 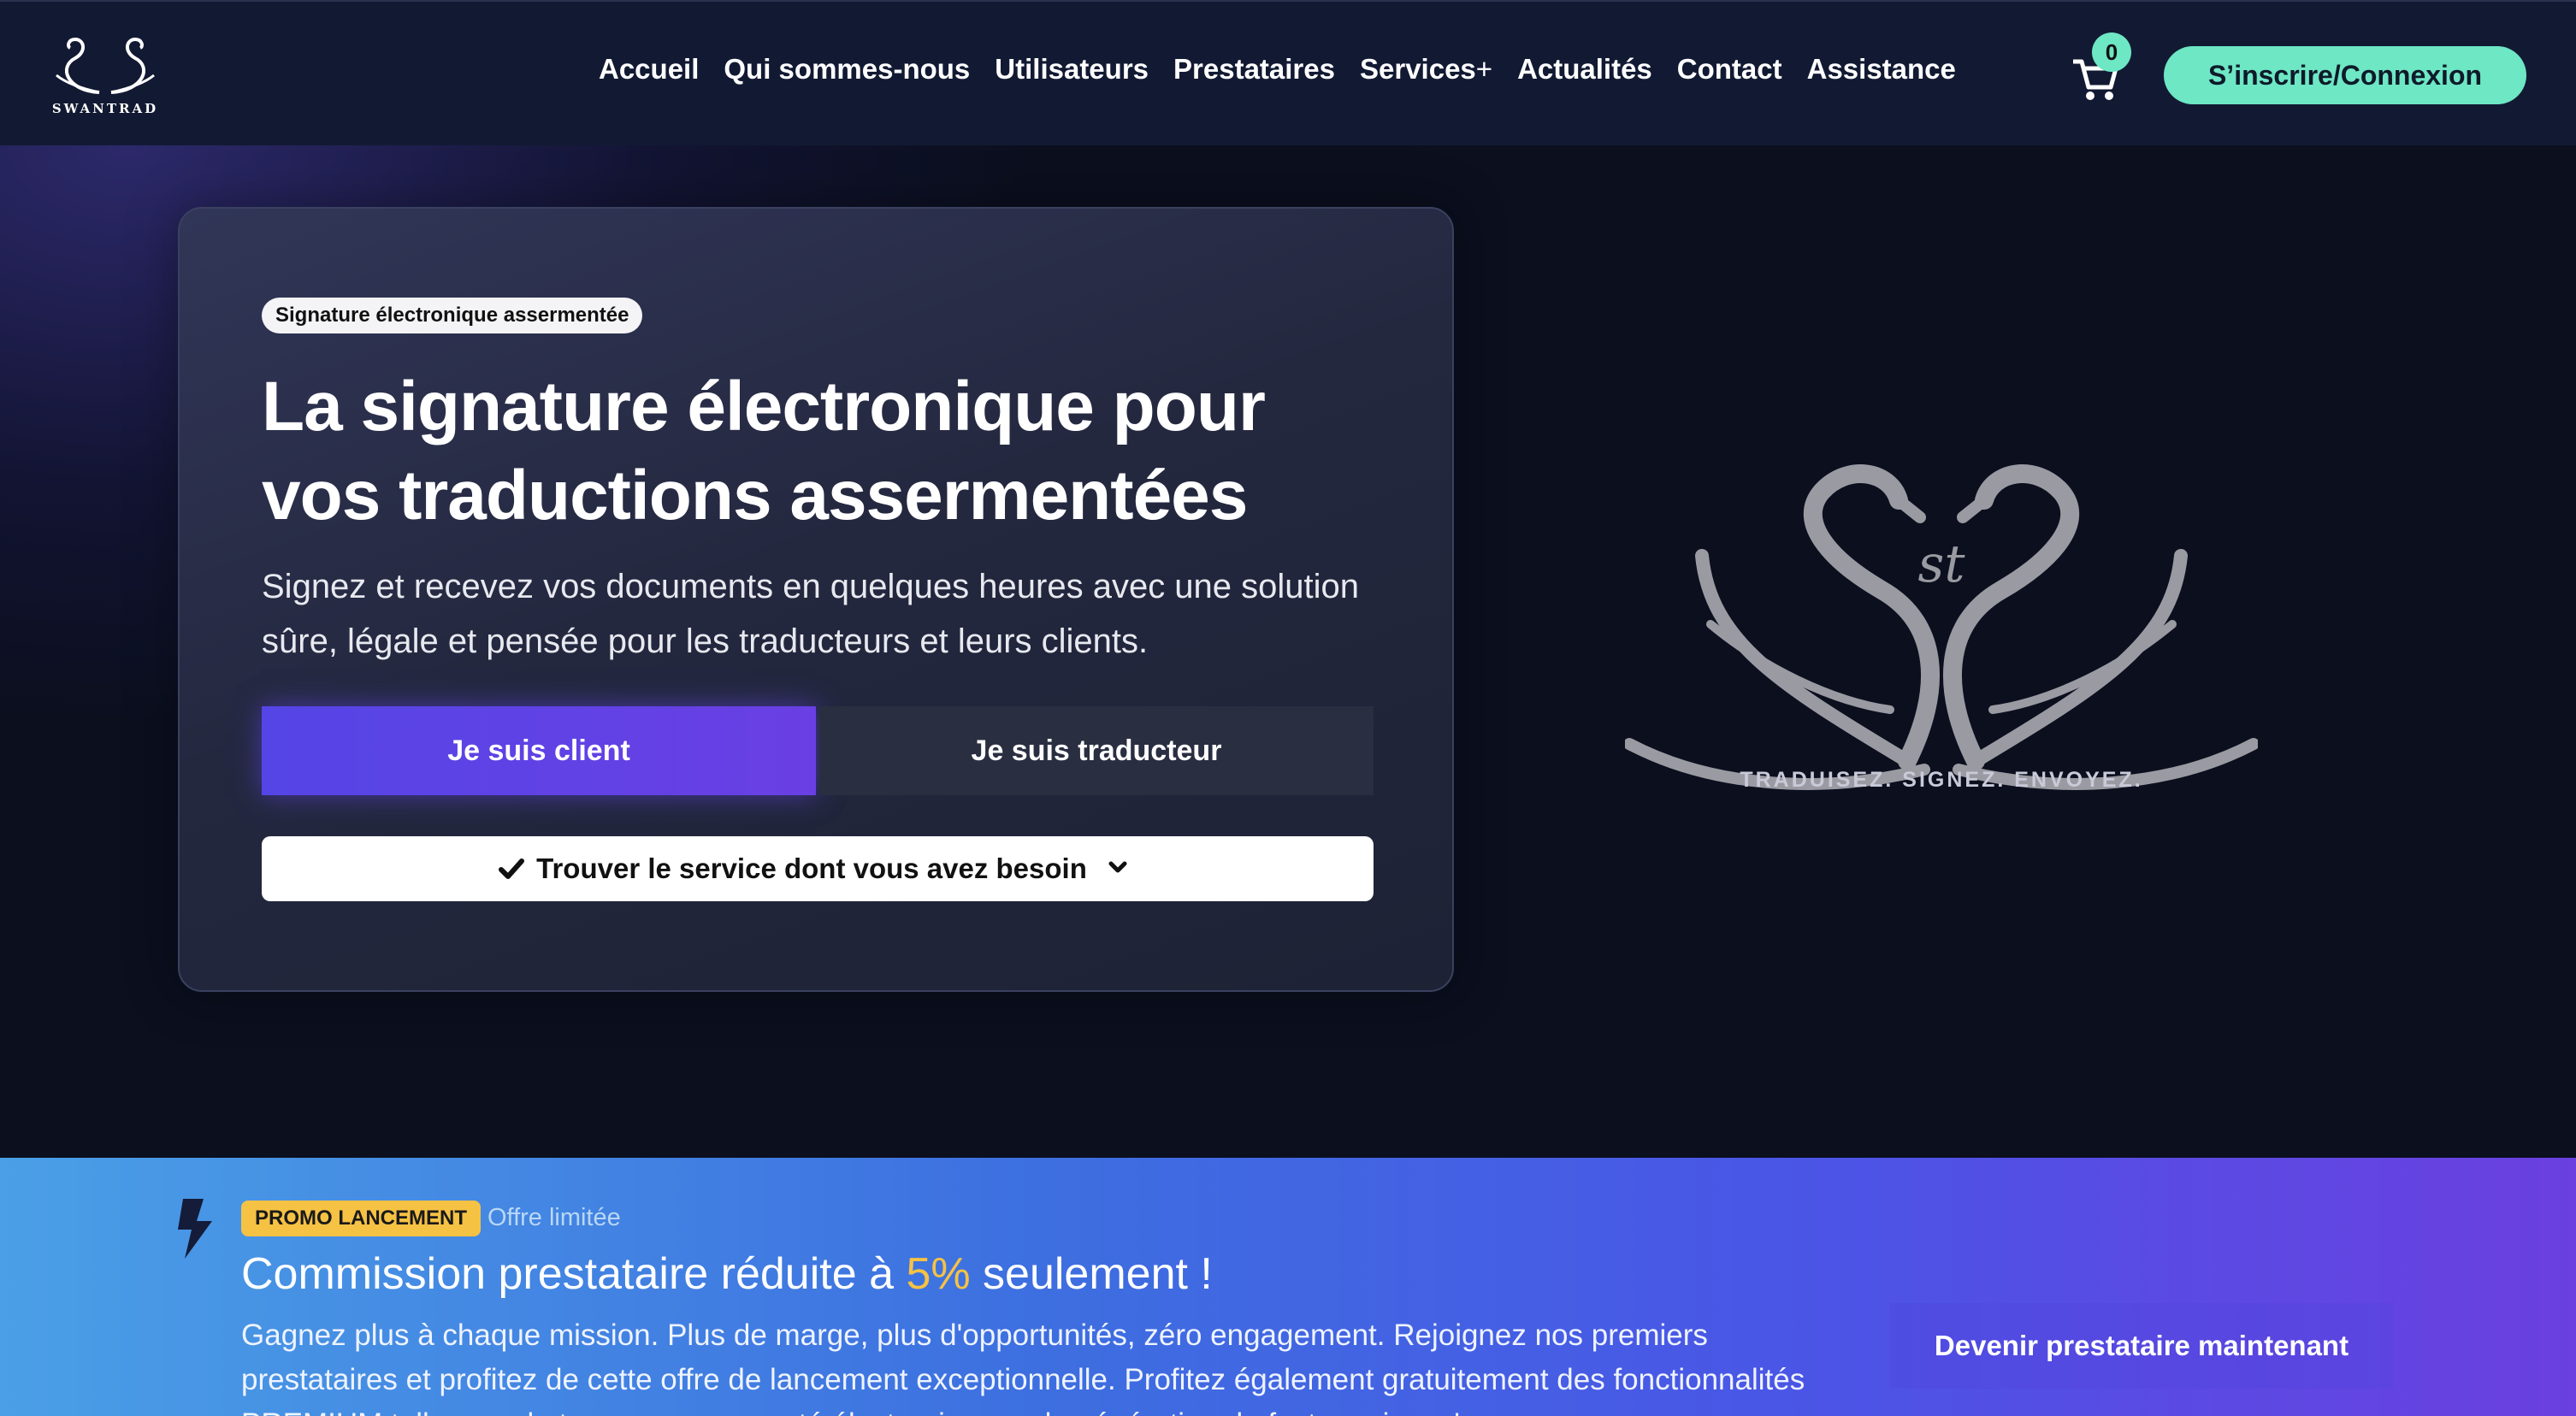 I want to click on client-button: Je suis client, so click(x=539, y=750).